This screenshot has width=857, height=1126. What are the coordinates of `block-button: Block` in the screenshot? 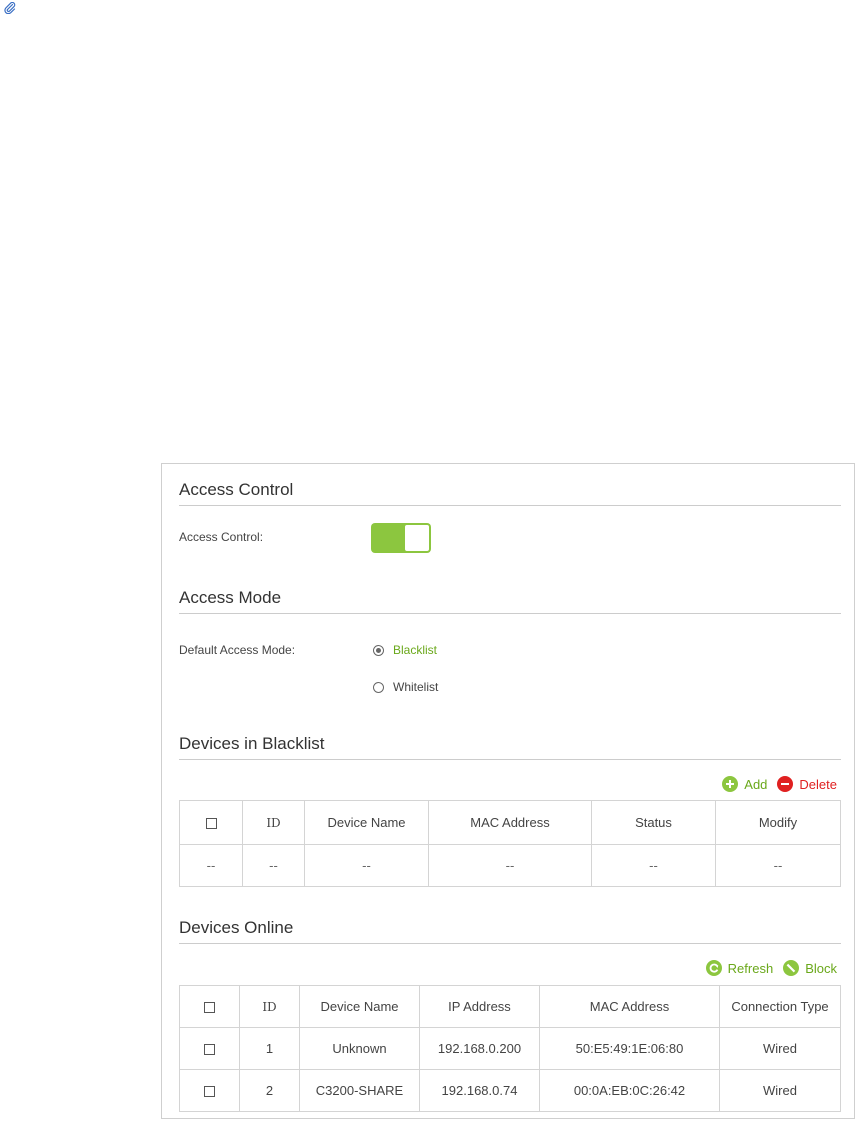 It's located at (810, 968).